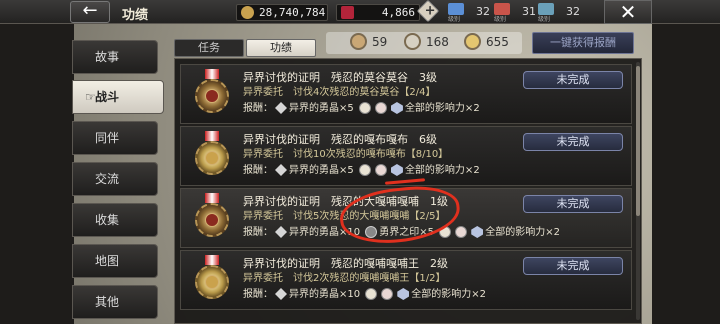 This screenshot has width=720, height=324. Describe the element at coordinates (497, 42) in the screenshot. I see `count-value: 655` at that location.